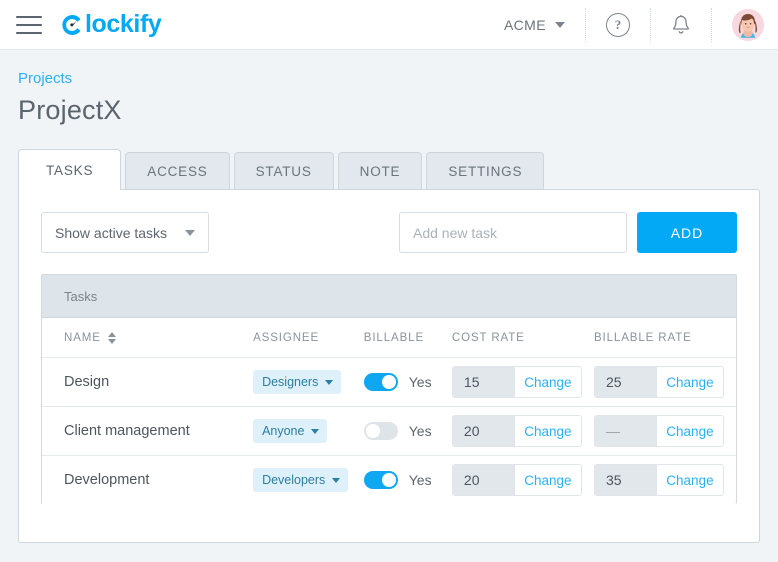  I want to click on brand-logo: lockify, so click(111, 24).